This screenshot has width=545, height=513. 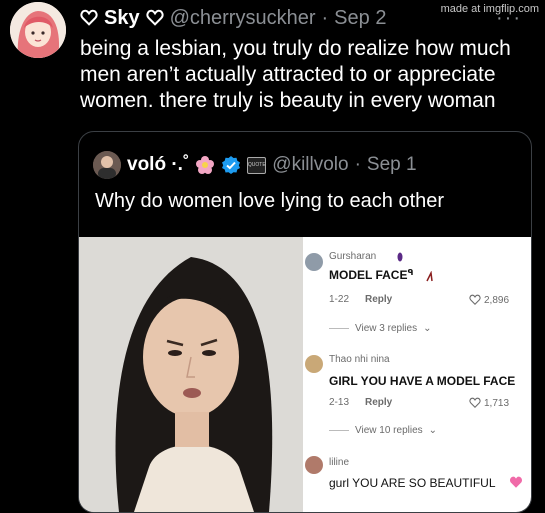 What do you see at coordinates (516, 482) in the screenshot?
I see `pink-heart-emoji-icon` at bounding box center [516, 482].